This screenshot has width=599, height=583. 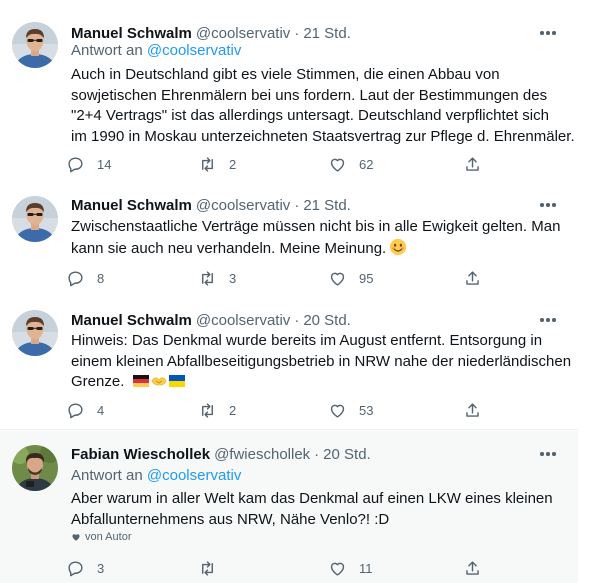 I want to click on reply-button: 8, so click(x=85, y=278).